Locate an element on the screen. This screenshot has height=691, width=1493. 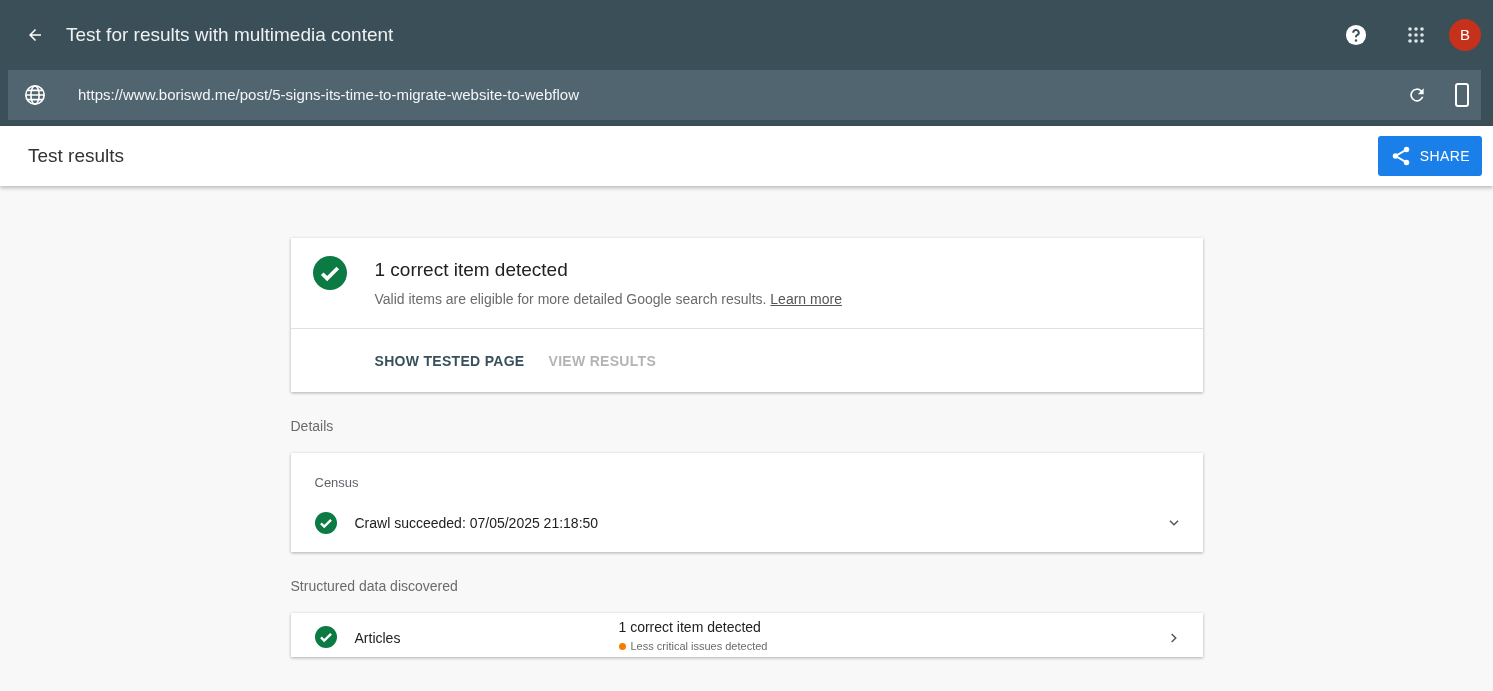
url-text: https://www.boriswd.me/post/5-signs-its-time-to-migrate-website-to-webflow is located at coordinates (328, 94).